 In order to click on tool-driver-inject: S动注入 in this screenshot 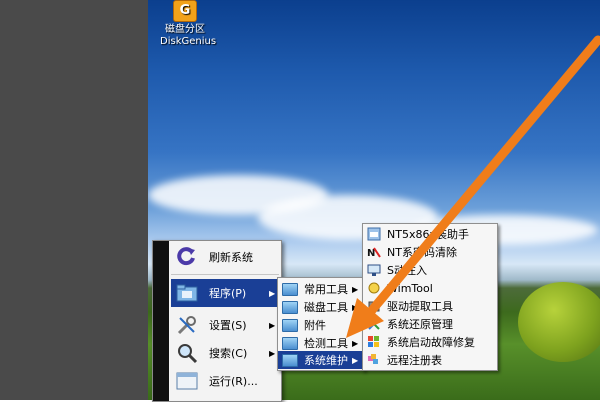, I will do `click(430, 270)`.